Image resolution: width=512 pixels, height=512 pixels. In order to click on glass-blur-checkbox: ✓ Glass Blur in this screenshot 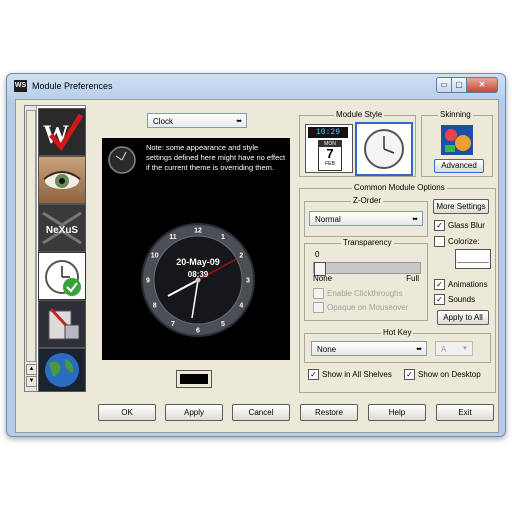, I will do `click(459, 225)`.